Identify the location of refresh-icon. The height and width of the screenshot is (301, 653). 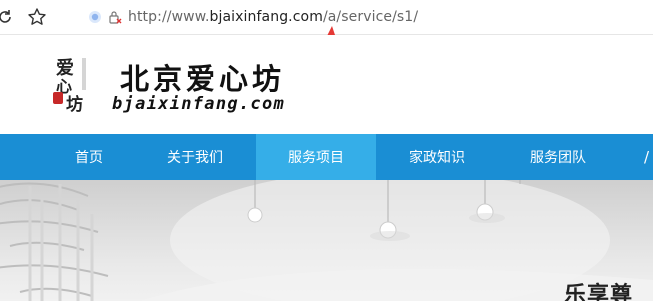
(5, 16).